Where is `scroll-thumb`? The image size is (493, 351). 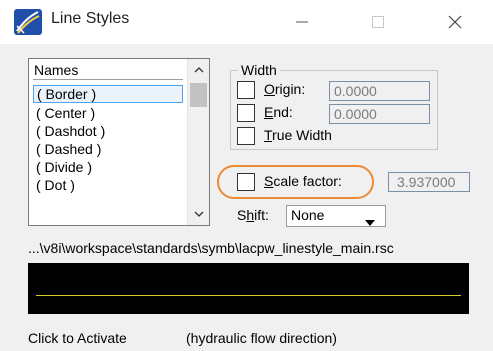 scroll-thumb is located at coordinates (198, 95).